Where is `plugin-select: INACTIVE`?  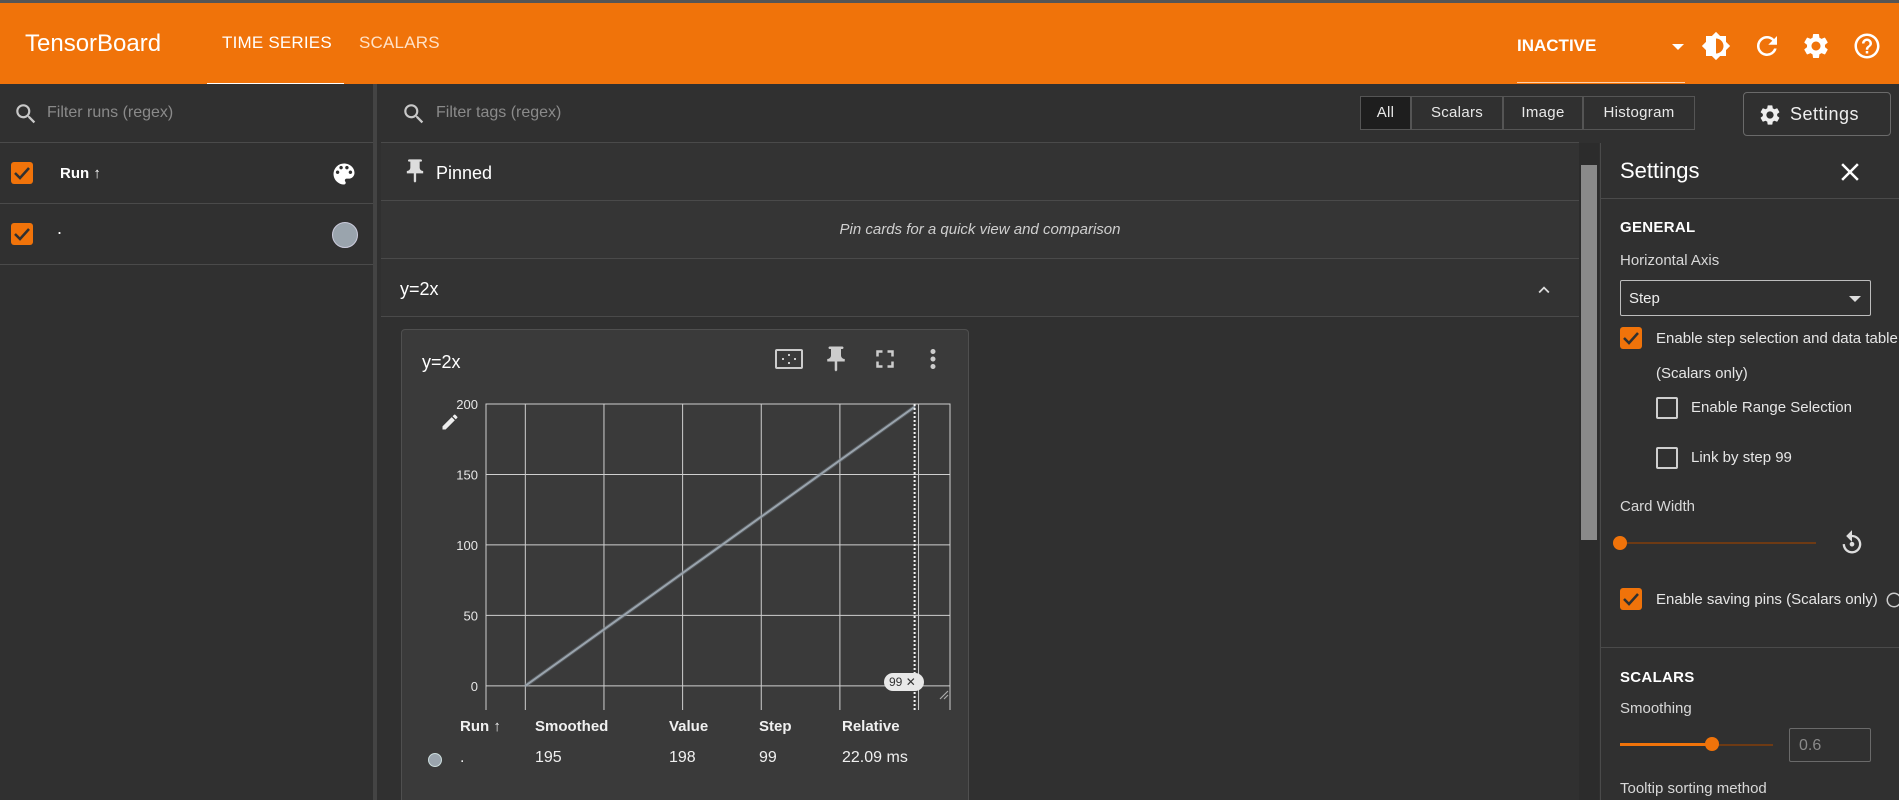 plugin-select: INACTIVE is located at coordinates (1601, 58).